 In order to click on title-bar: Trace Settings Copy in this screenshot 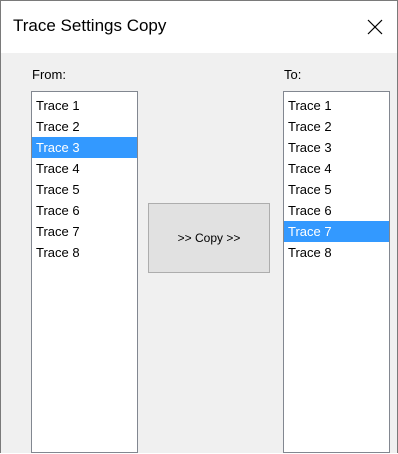, I will do `click(199, 27)`.